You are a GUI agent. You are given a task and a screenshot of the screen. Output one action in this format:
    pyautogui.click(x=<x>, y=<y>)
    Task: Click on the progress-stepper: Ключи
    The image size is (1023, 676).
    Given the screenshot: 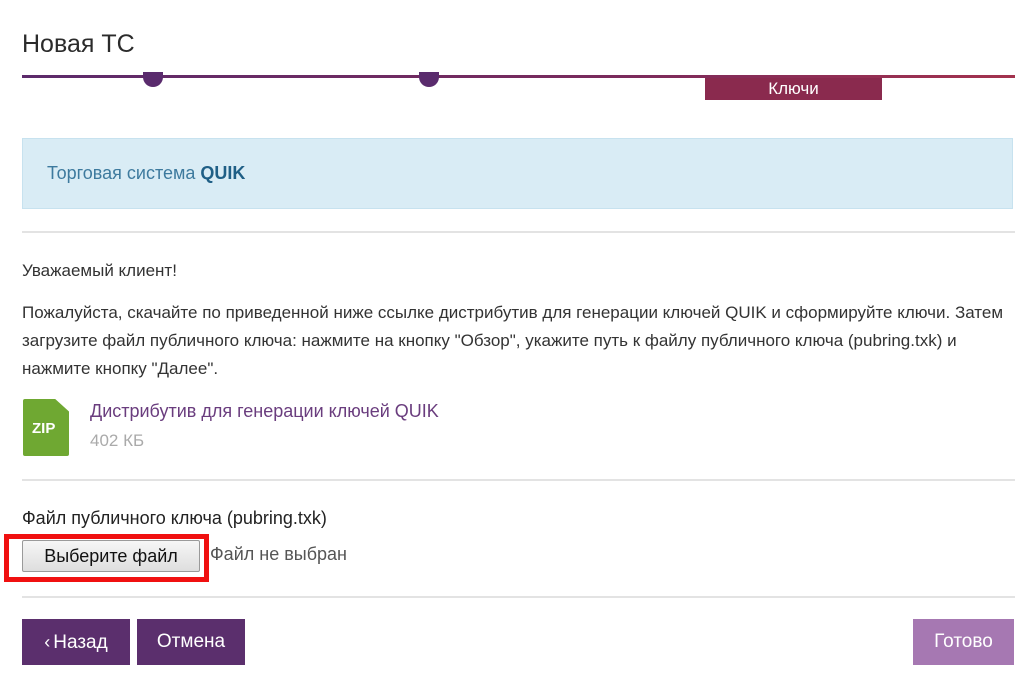 What is the action you would take?
    pyautogui.click(x=518, y=86)
    